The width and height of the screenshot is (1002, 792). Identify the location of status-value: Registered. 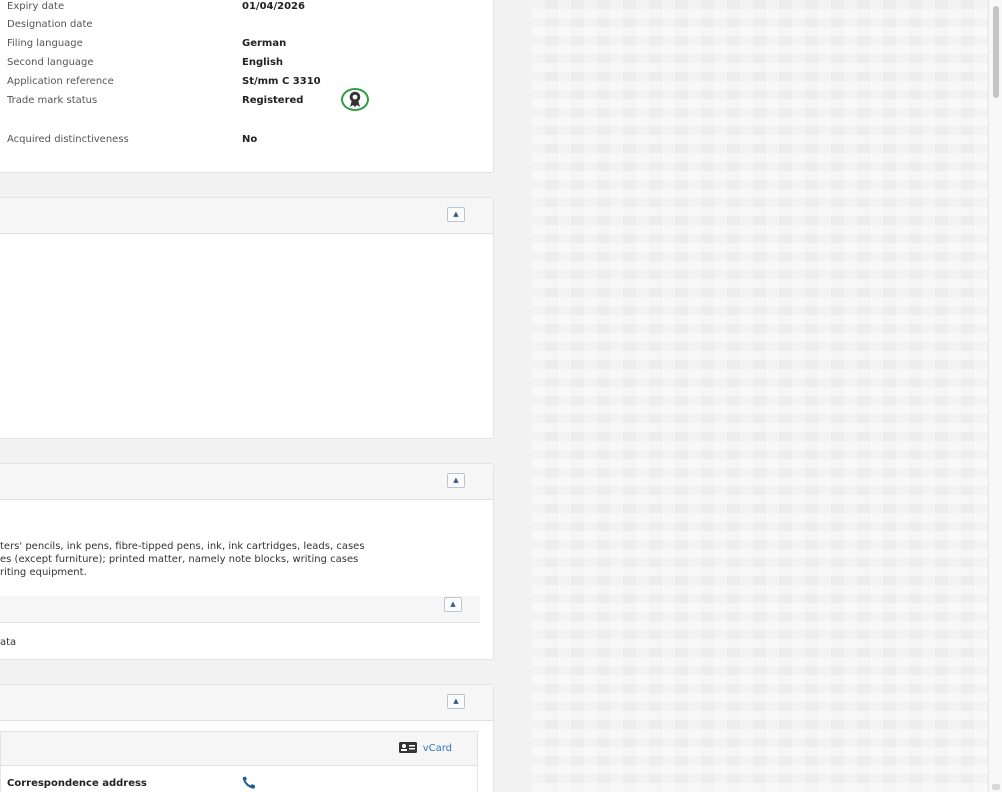
(273, 100).